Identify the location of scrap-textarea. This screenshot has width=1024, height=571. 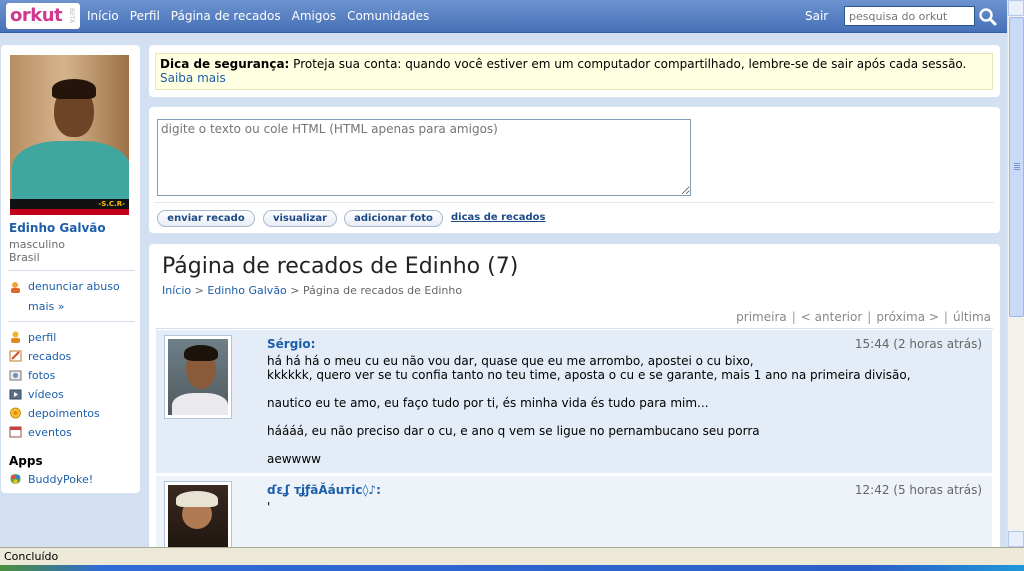
(424, 157).